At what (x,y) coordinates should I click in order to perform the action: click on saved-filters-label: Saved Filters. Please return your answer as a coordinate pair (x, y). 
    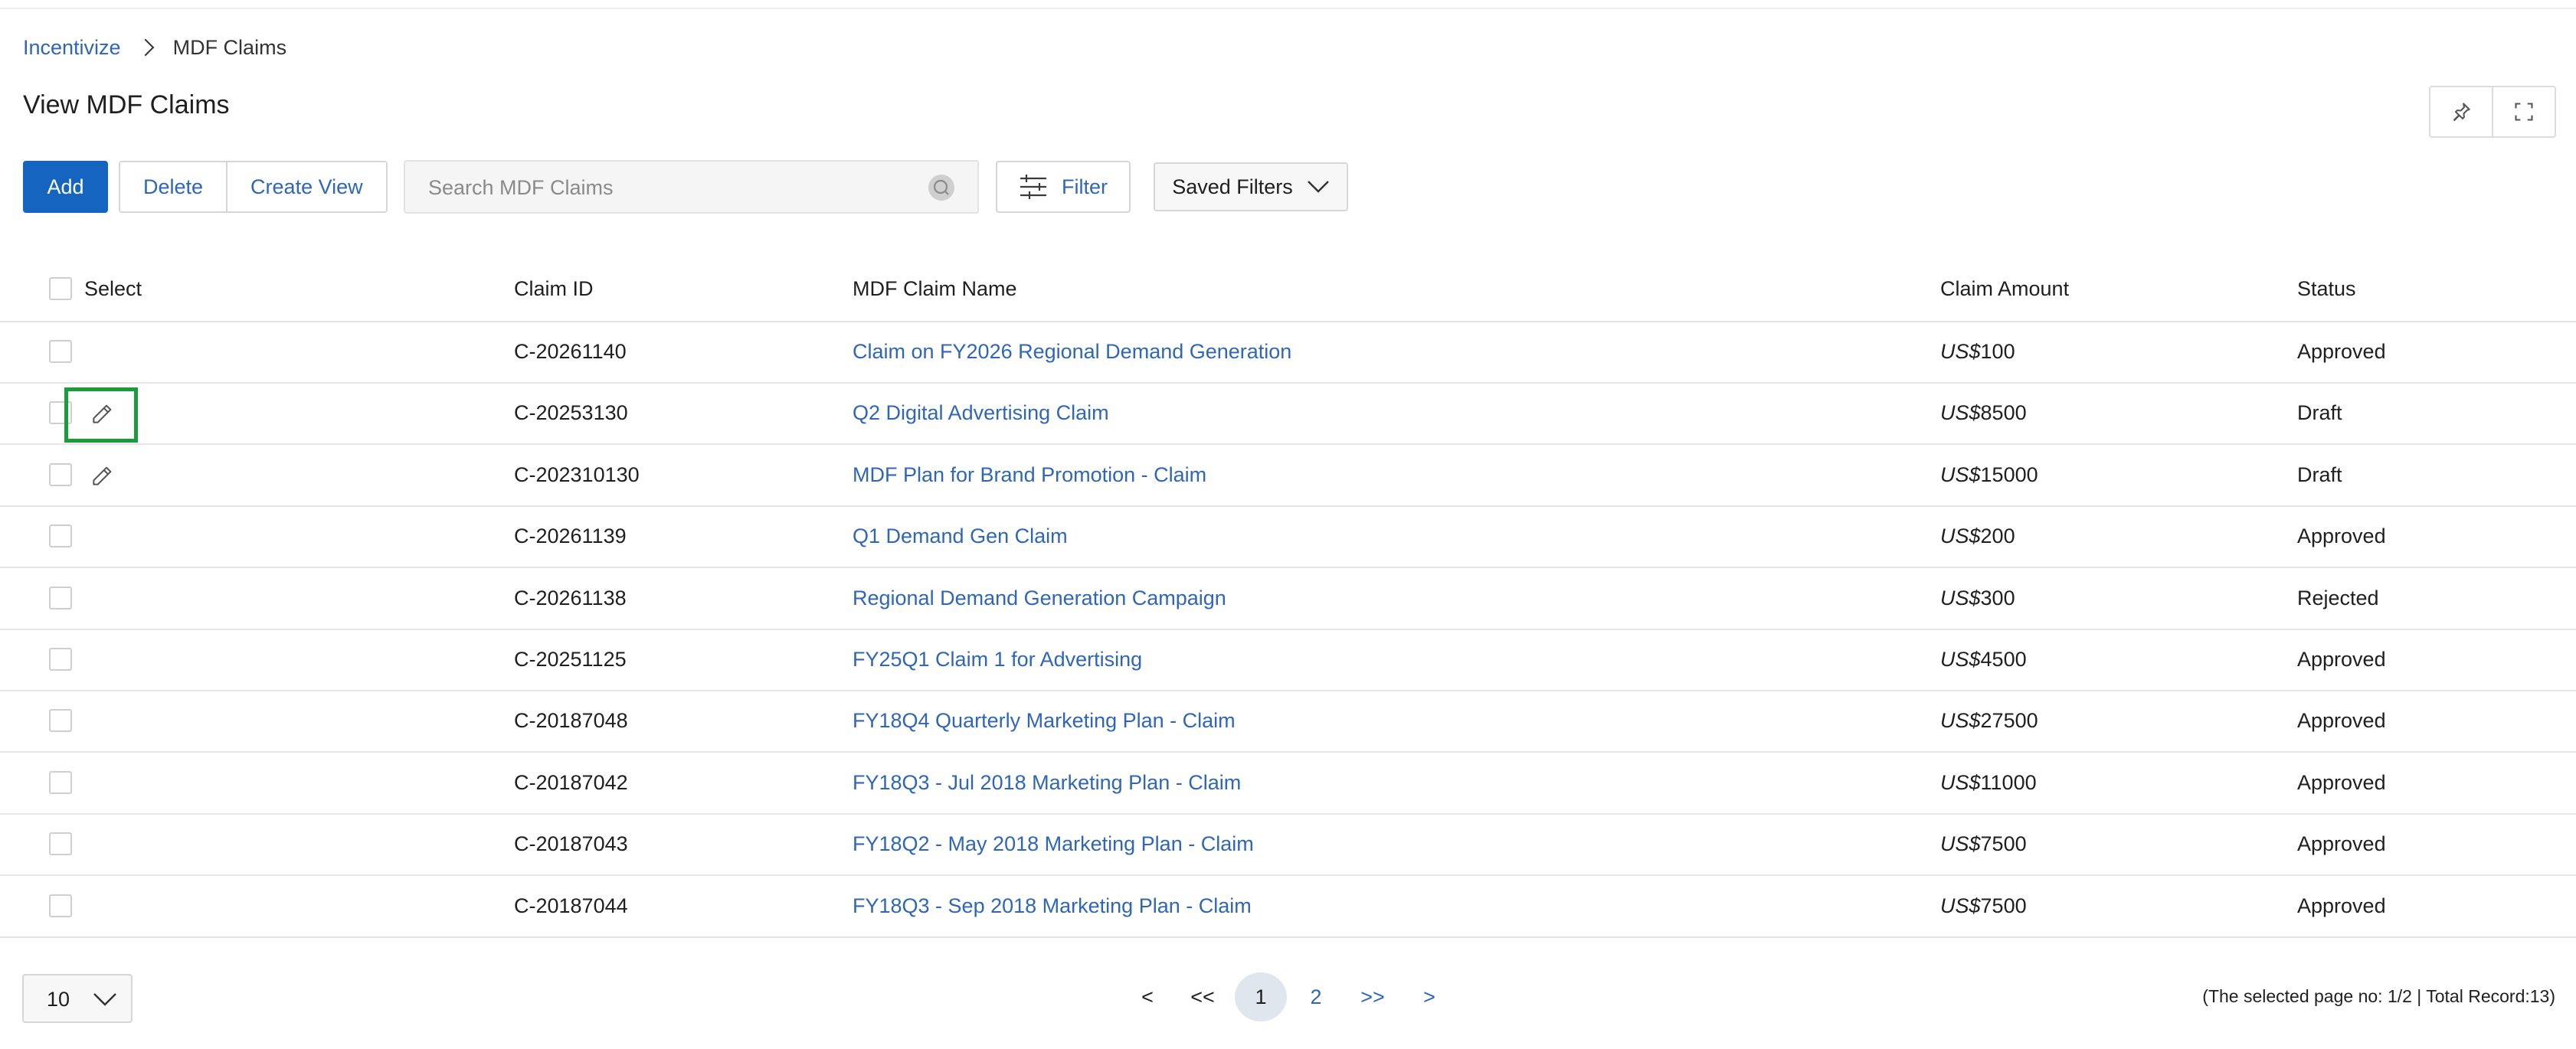
    Looking at the image, I should click on (1232, 187).